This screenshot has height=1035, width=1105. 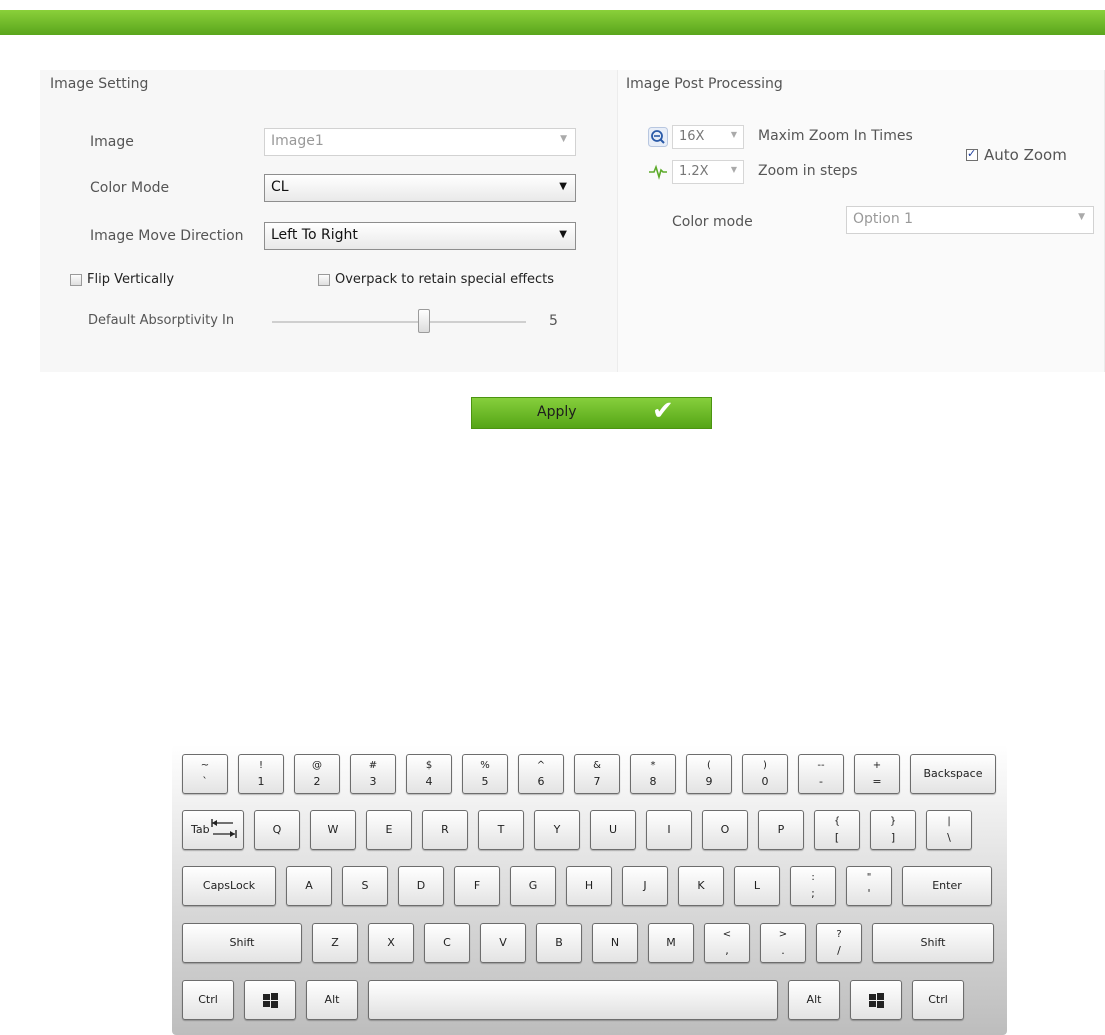 What do you see at coordinates (429, 781) in the screenshot?
I see `key-char: 4` at bounding box center [429, 781].